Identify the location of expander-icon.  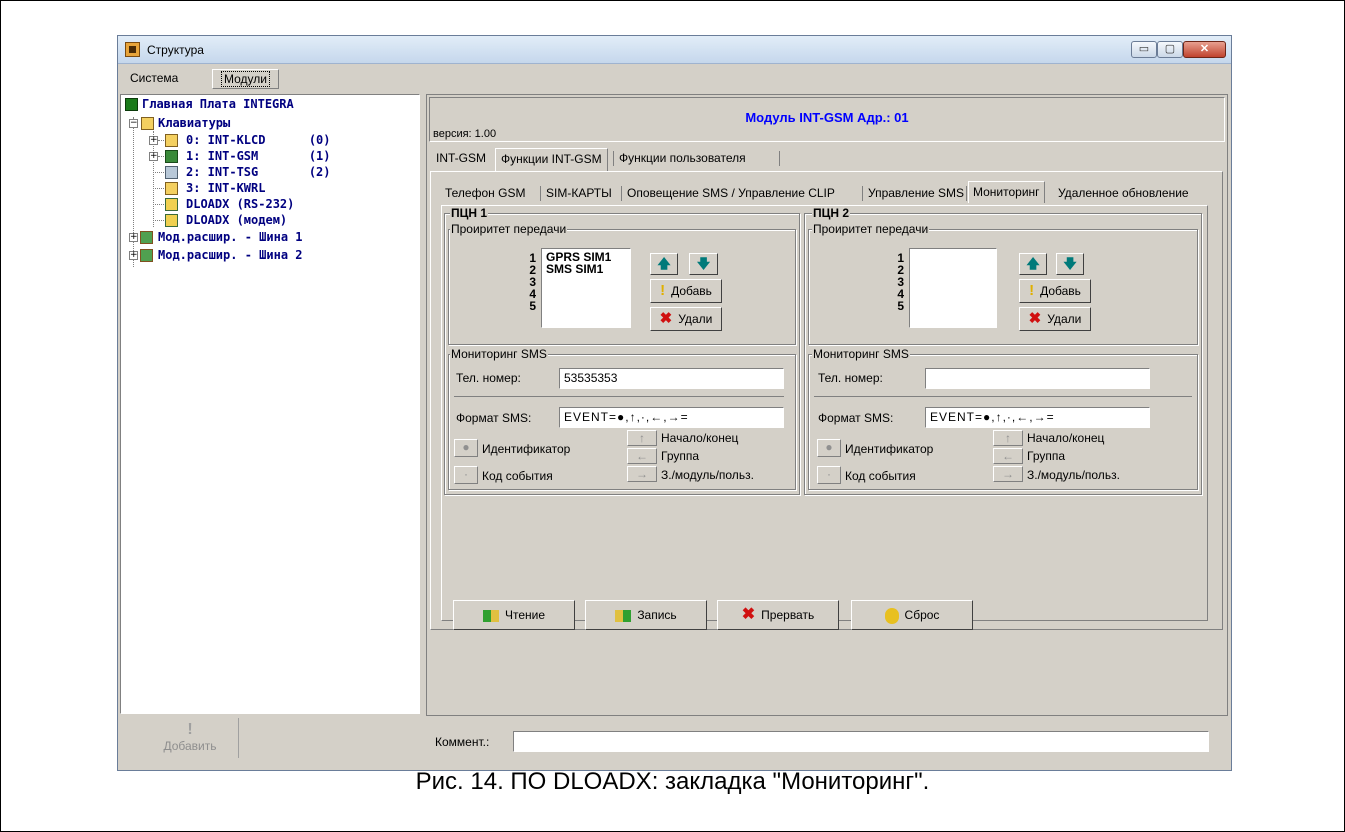
(146, 237).